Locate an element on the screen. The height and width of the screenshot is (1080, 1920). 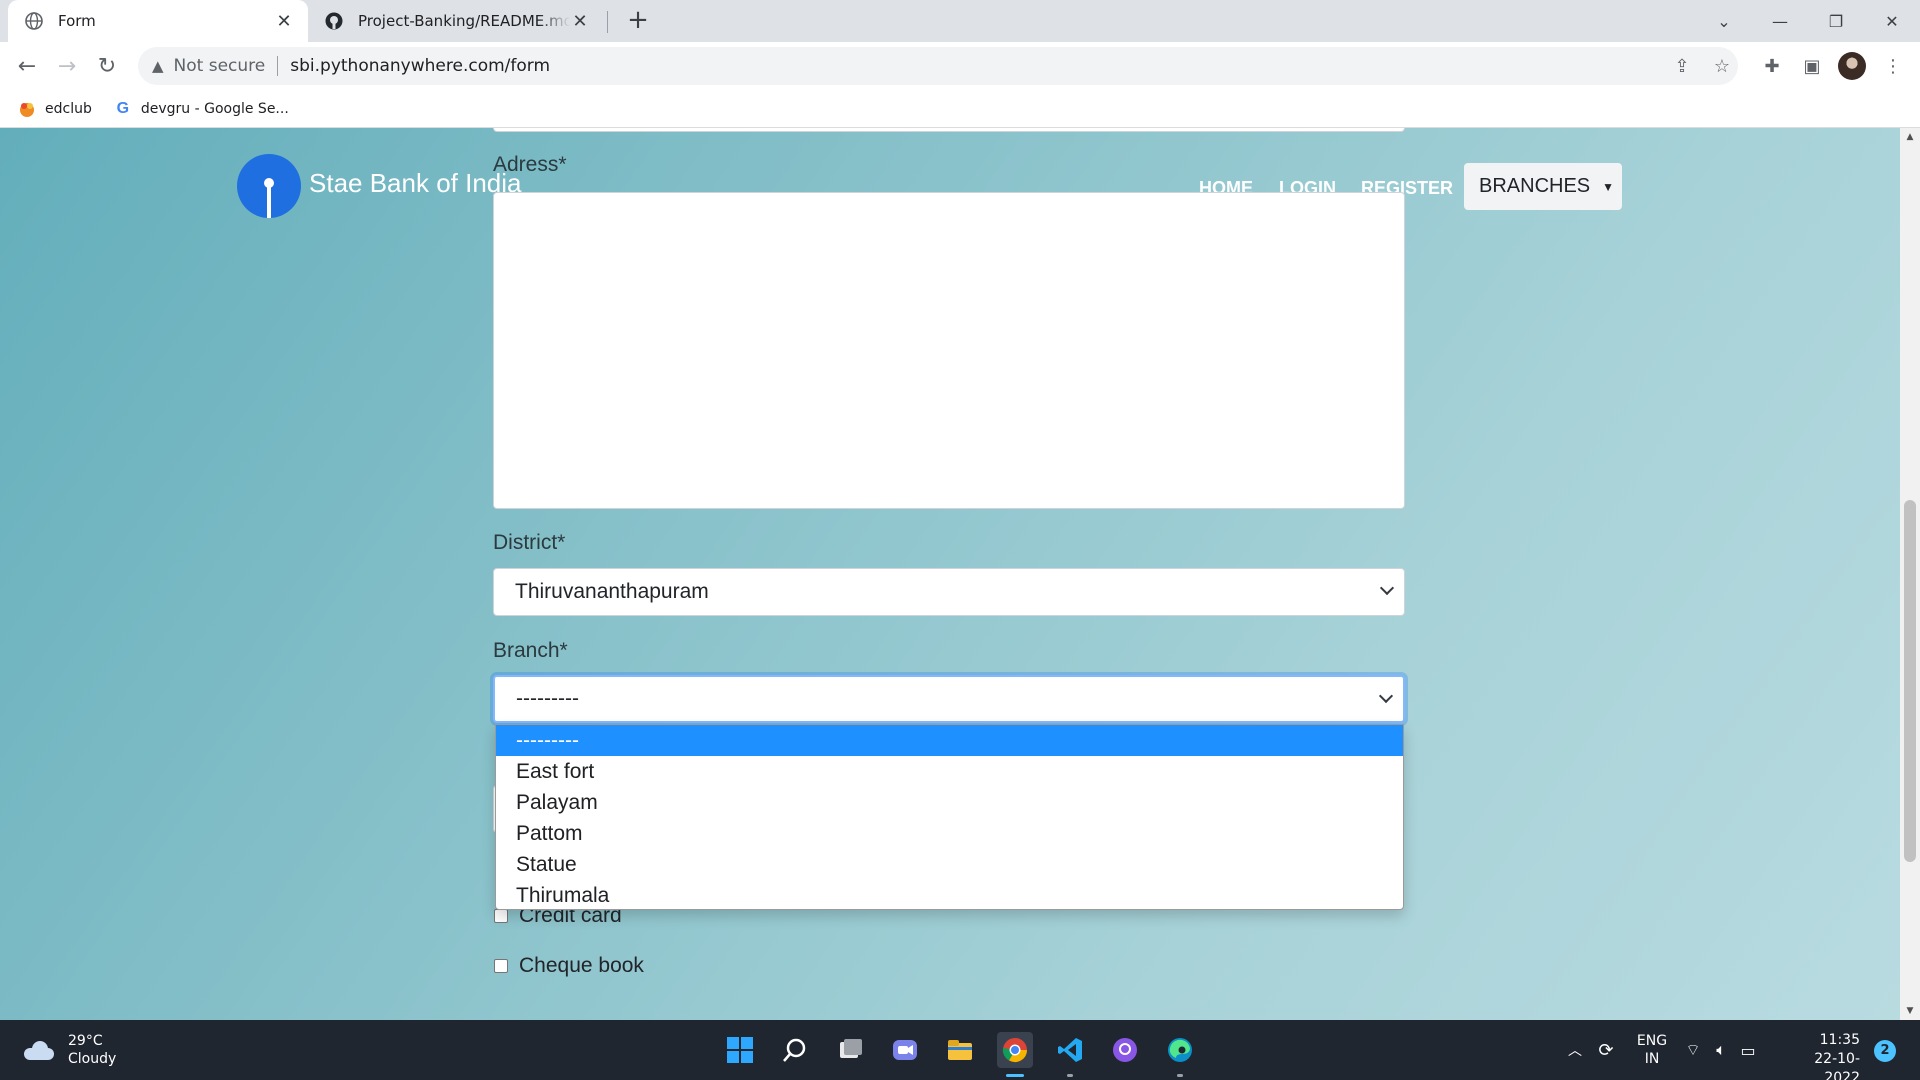
tab-github-readme: Project-Banking/README.md at master ✕ is located at coordinates (459, 21).